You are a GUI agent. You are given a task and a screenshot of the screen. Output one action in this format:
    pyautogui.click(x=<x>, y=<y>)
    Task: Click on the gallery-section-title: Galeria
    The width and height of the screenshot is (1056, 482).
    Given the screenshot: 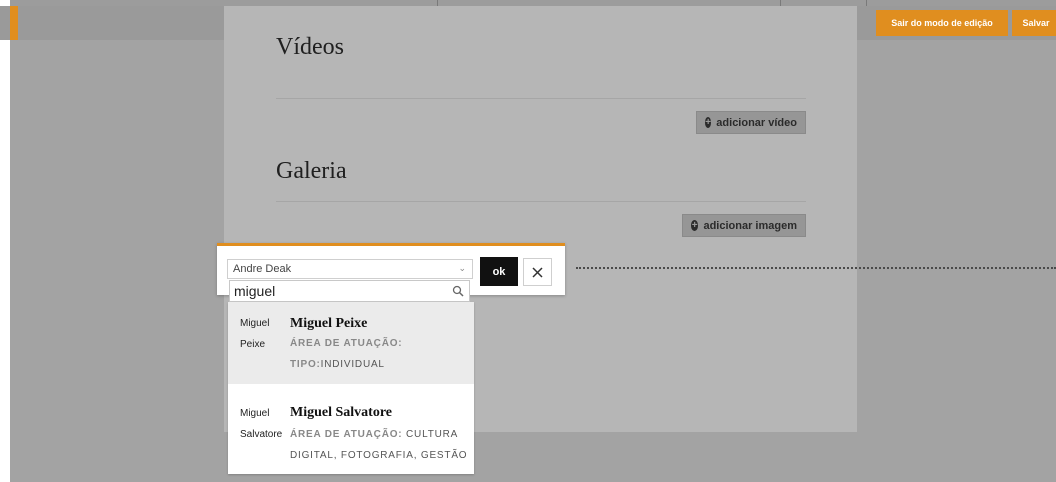 What is the action you would take?
    pyautogui.click(x=311, y=171)
    